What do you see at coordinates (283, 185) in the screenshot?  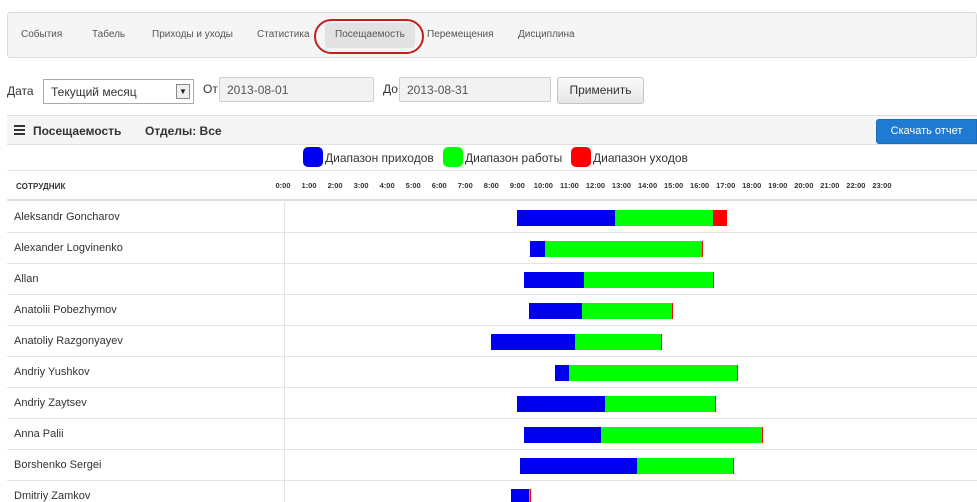 I see `hour-label: 0:00` at bounding box center [283, 185].